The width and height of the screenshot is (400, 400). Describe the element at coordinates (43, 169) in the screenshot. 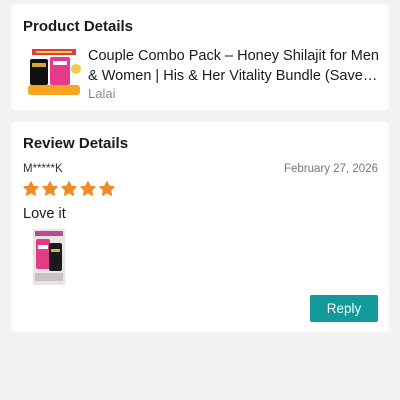

I see `reviewer-name: M*****K` at that location.